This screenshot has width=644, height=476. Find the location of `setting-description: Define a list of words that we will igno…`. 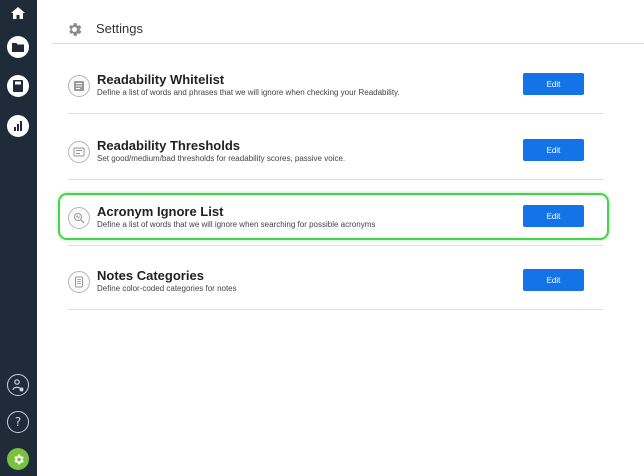

setting-description: Define a list of words that we will igno… is located at coordinates (236, 224).